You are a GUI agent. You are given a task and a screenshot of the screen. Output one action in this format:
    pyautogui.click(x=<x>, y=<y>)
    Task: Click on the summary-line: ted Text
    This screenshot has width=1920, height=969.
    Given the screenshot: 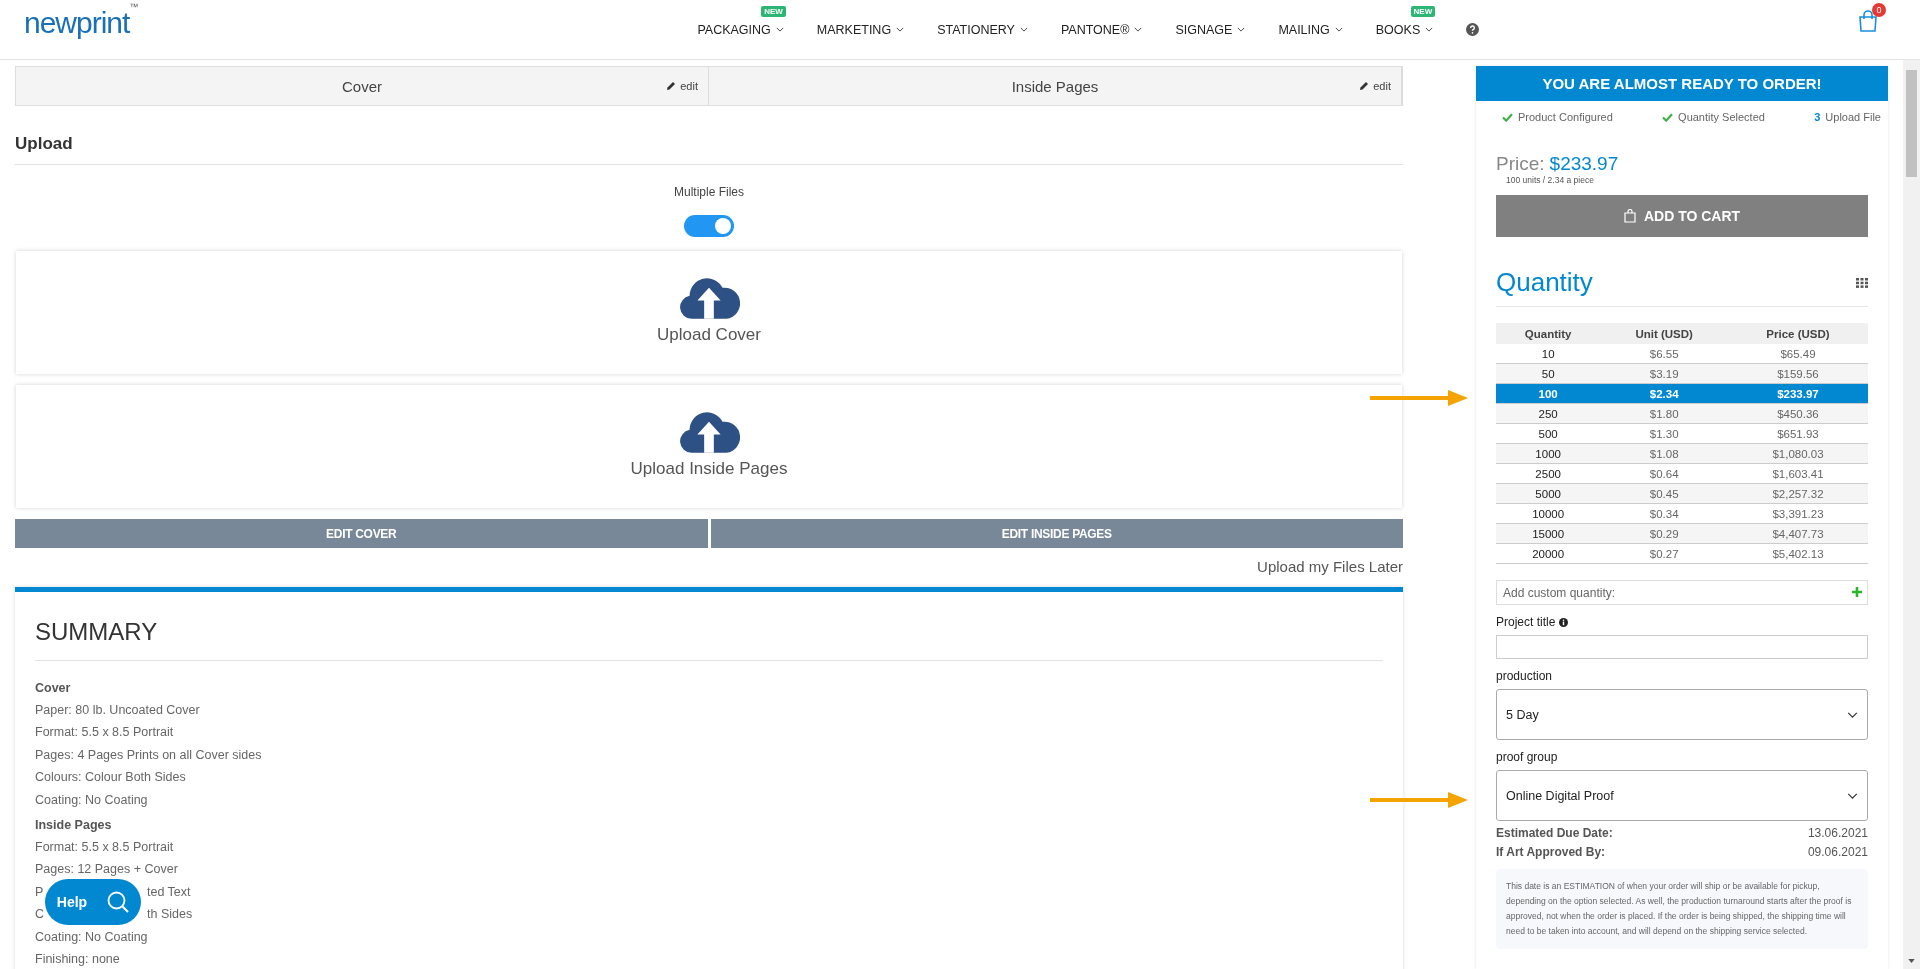 What is the action you would take?
    pyautogui.click(x=169, y=892)
    